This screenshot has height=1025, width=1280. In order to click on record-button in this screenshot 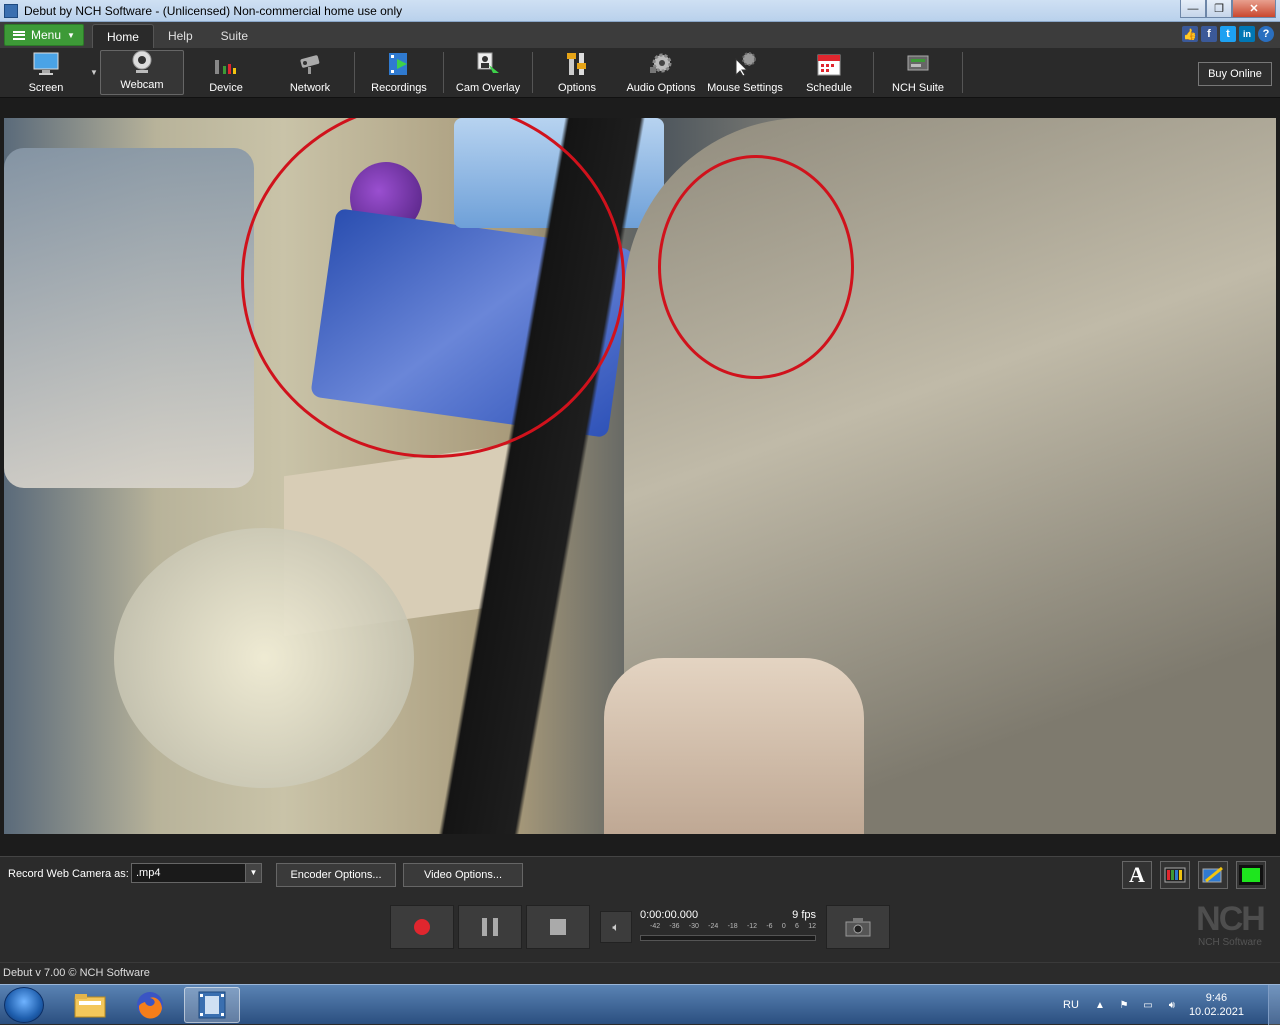, I will do `click(422, 927)`.